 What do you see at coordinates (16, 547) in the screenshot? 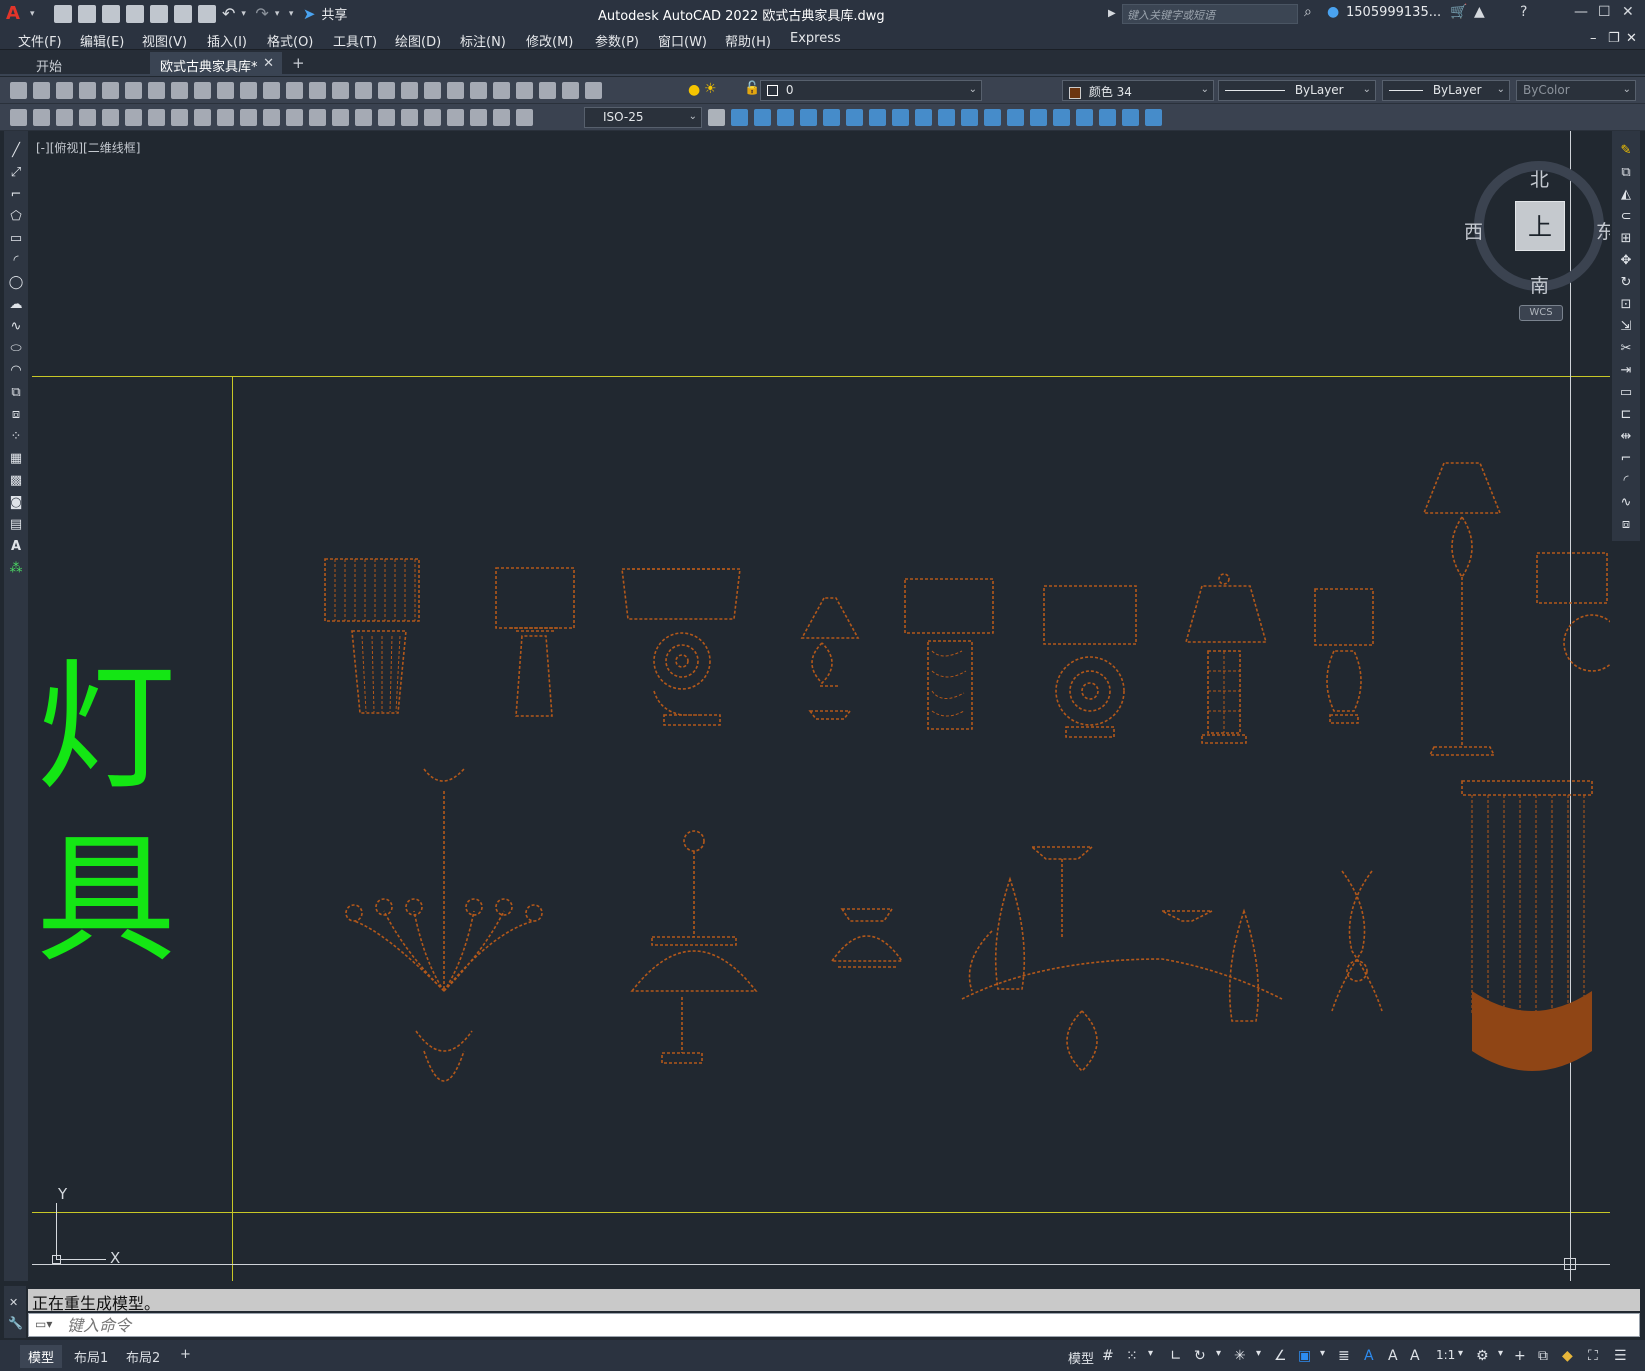
I see `mtext-icon: A` at bounding box center [16, 547].